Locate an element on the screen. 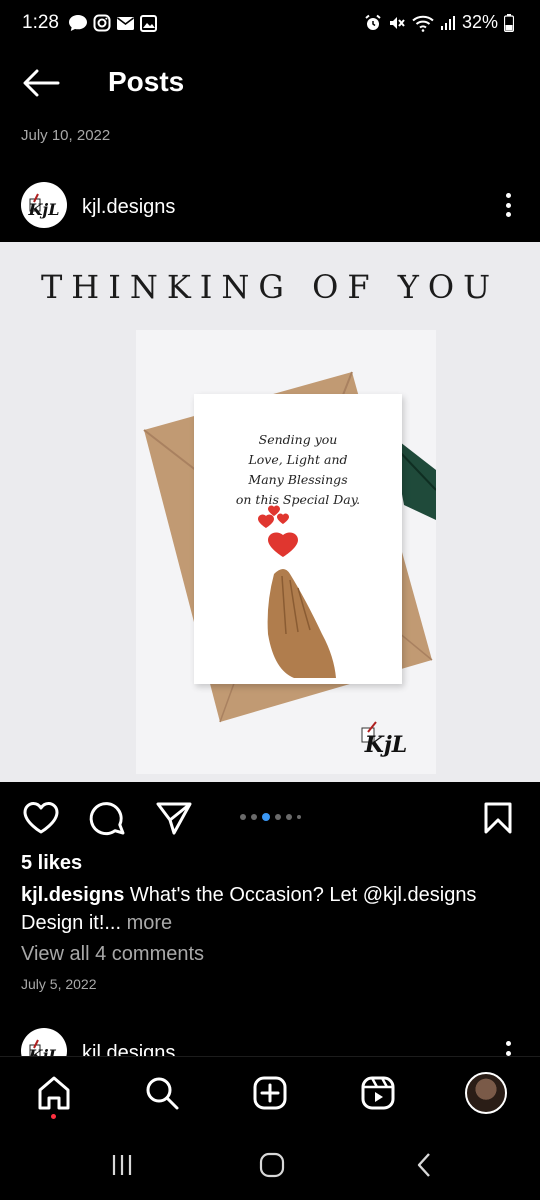 This screenshot has width=540, height=1200. comment-button is located at coordinates (108, 818).